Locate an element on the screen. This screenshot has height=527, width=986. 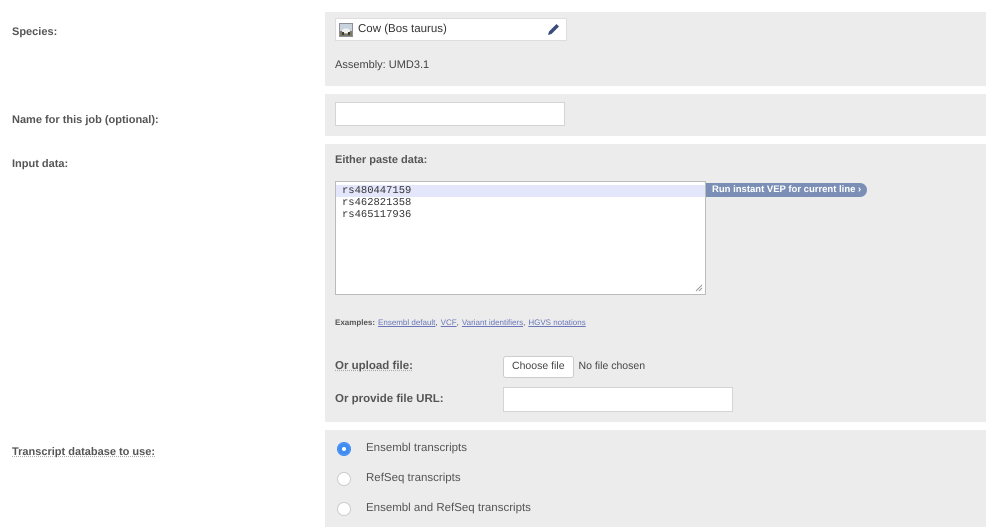
job-name-field is located at coordinates (450, 114).